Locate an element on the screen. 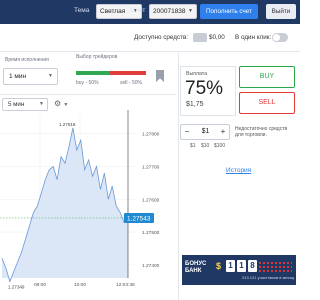  available-funds-label: Доступно средств: is located at coordinates (161, 37).